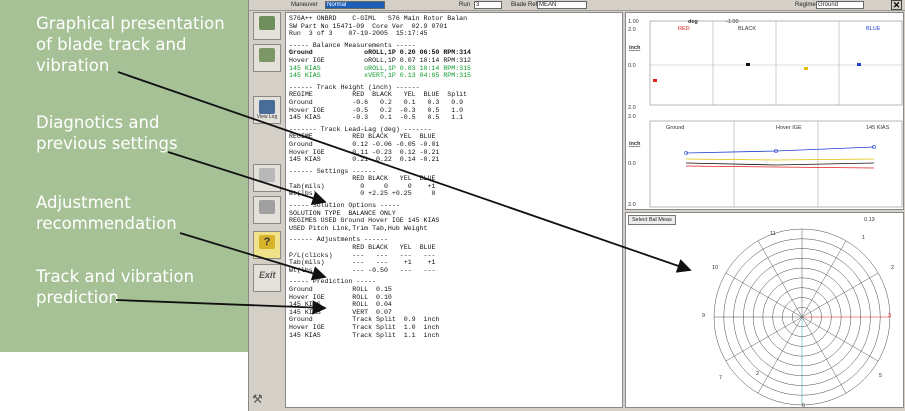  What do you see at coordinates (304, 5) in the screenshot?
I see `maneuver-label: Maneuver` at bounding box center [304, 5].